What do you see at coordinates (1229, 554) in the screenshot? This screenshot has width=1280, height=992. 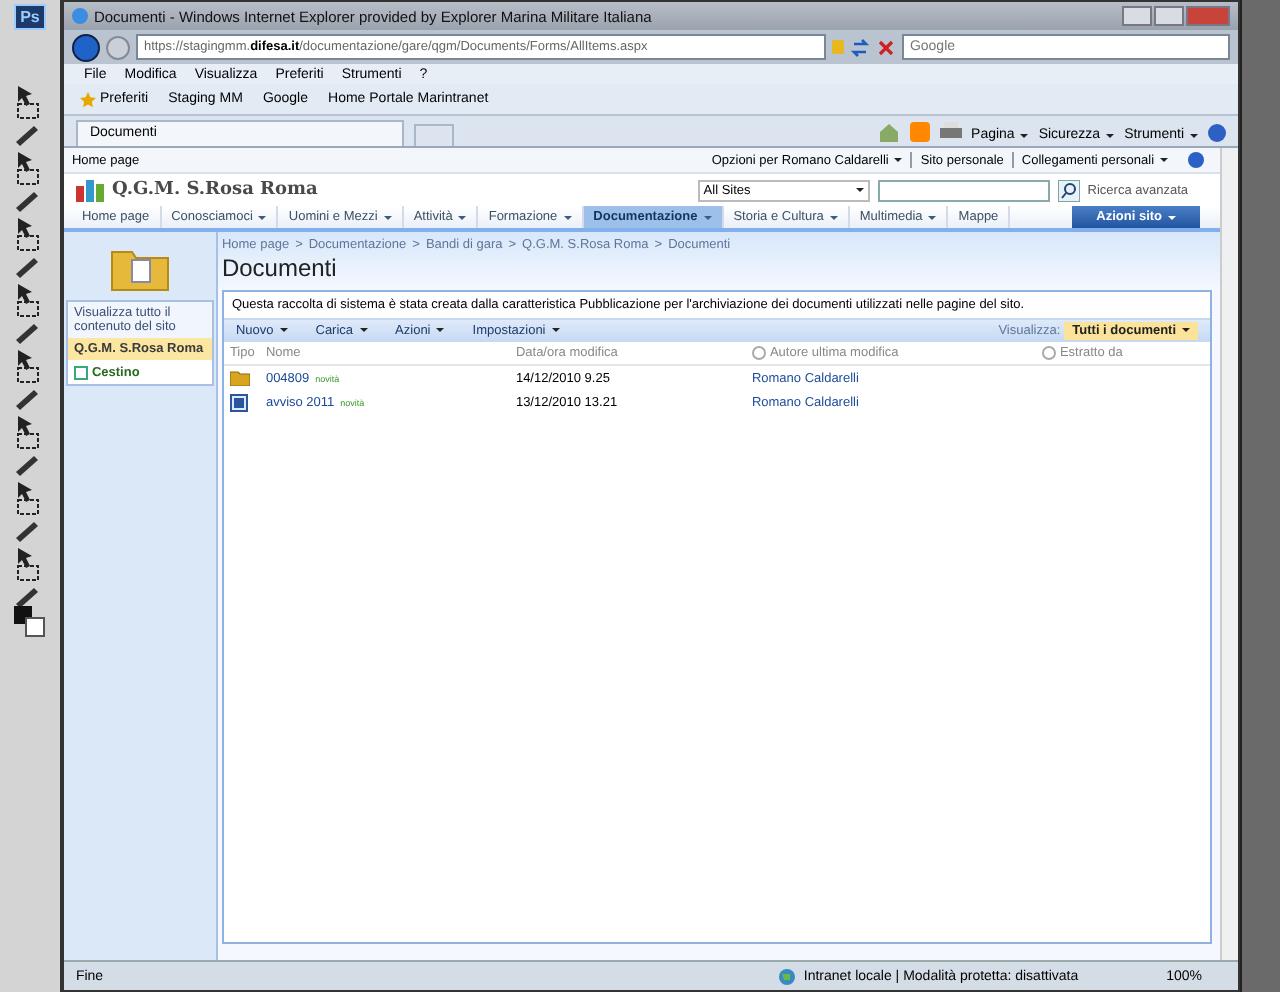 I see `scrollbar` at bounding box center [1229, 554].